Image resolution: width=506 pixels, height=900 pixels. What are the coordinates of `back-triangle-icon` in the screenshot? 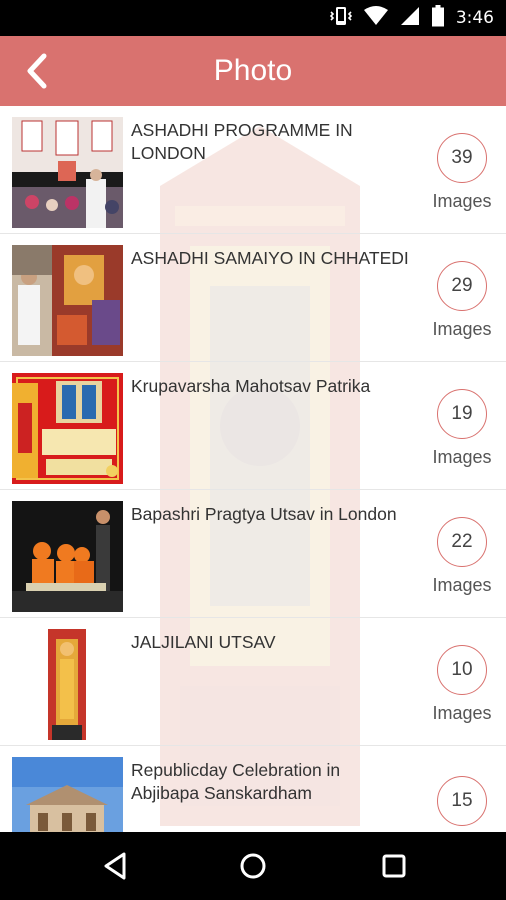 It's located at (116, 866).